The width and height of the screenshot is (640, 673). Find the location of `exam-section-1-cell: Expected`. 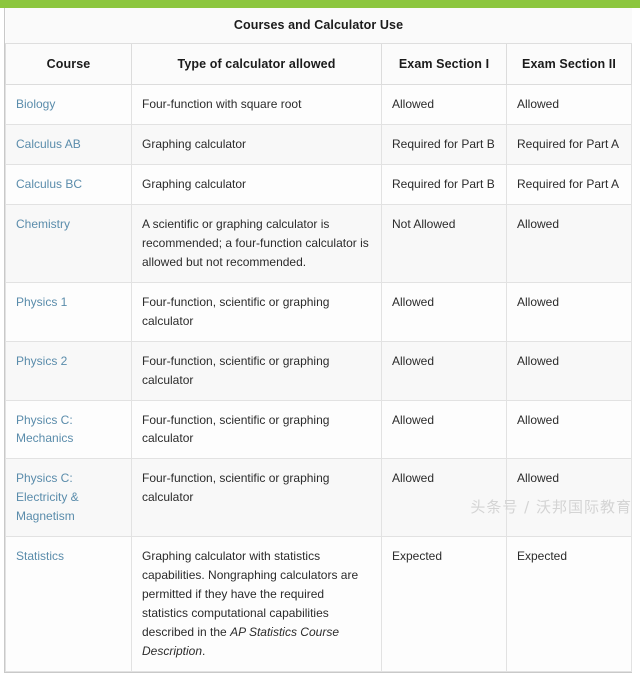

exam-section-1-cell: Expected is located at coordinates (444, 604).